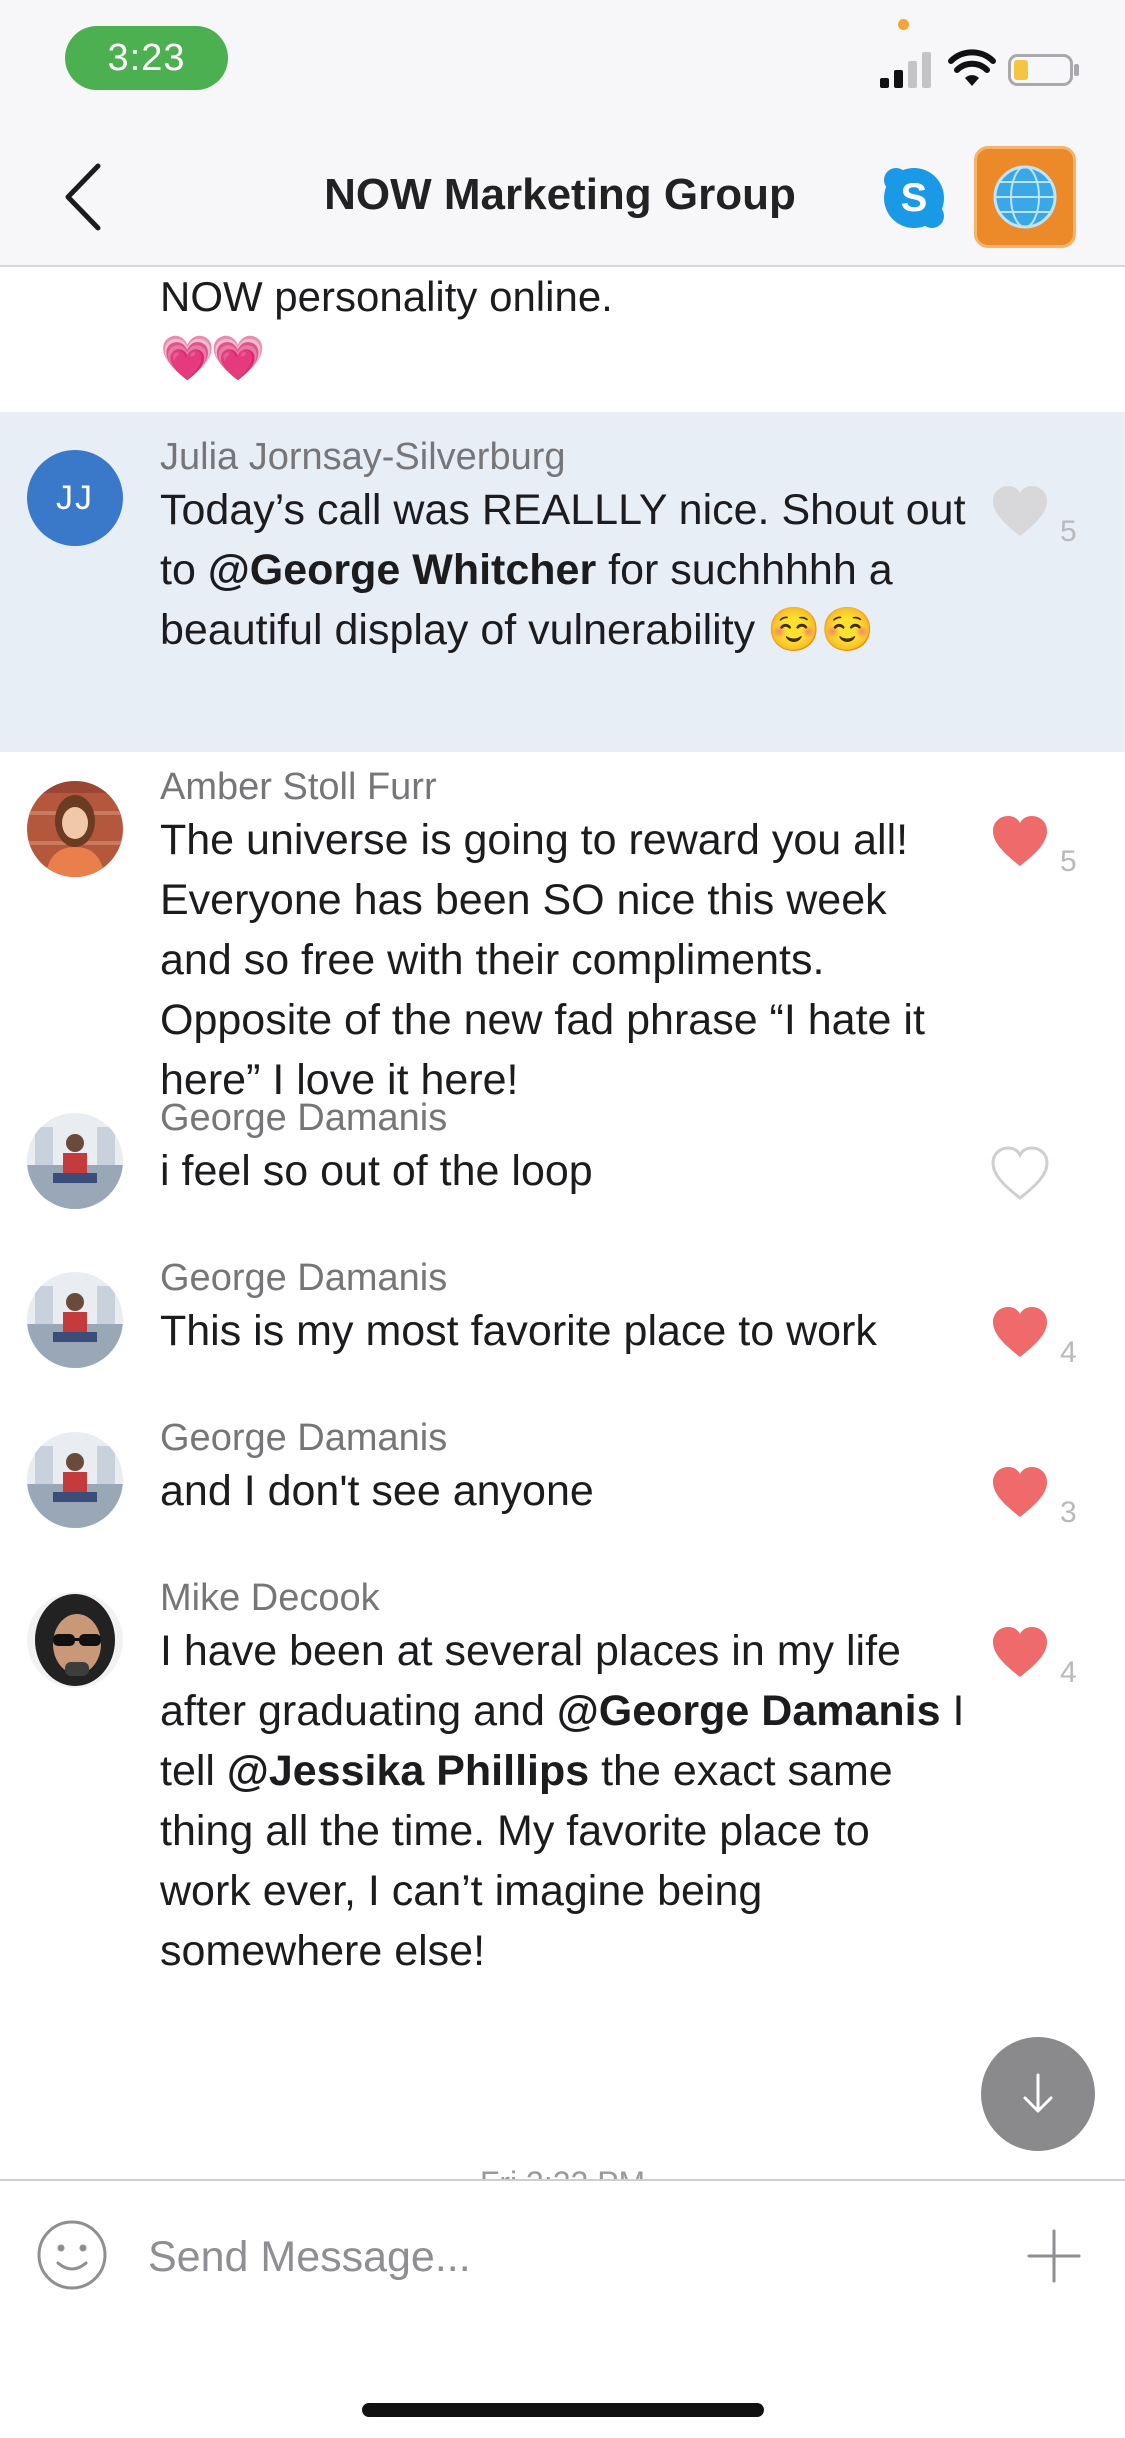 This screenshot has height=2438, width=1125. I want to click on sender-name: Mike Decook, so click(270, 1598).